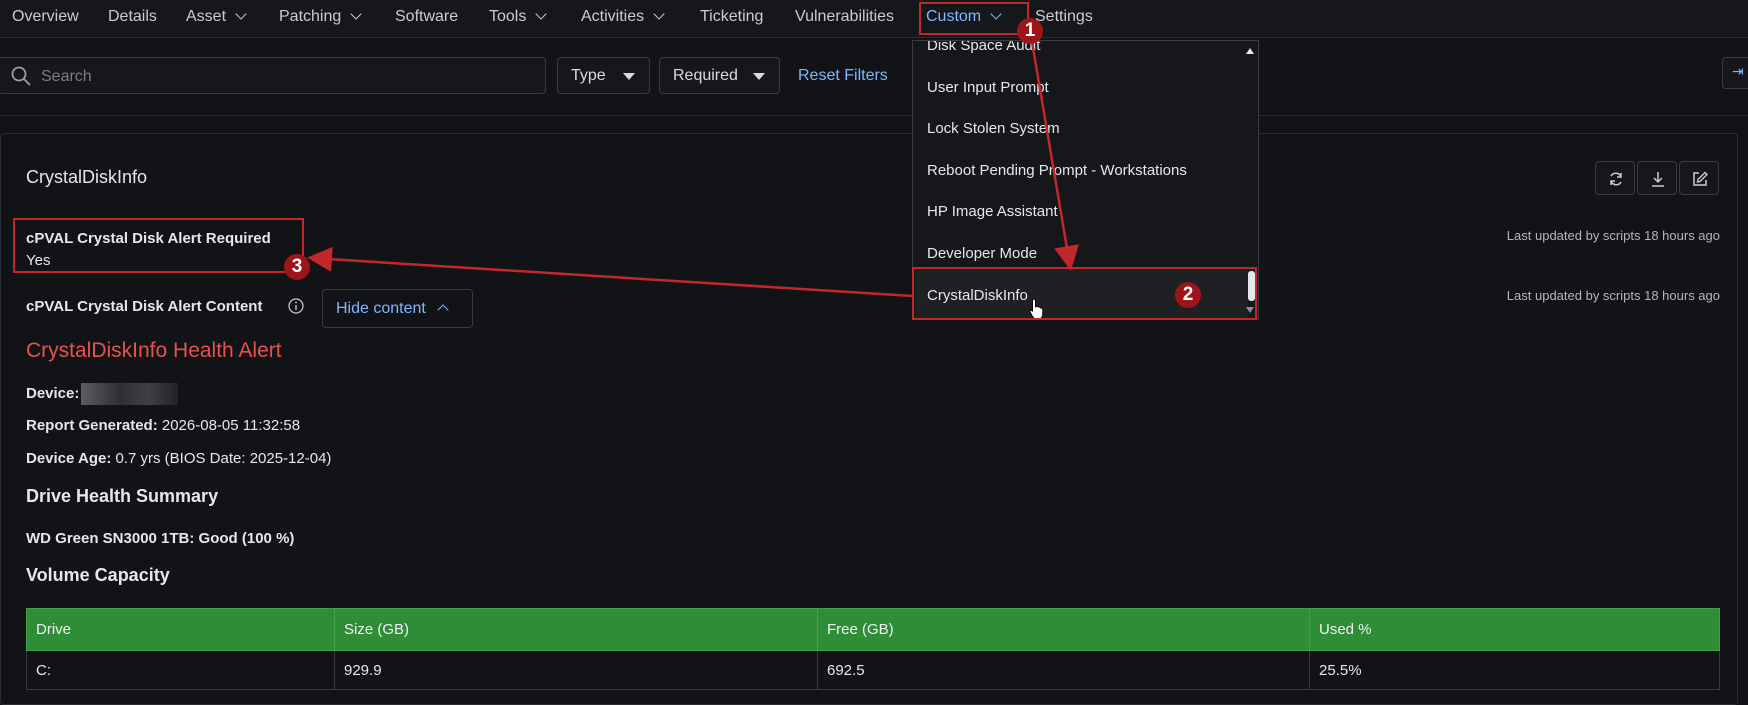 The width and height of the screenshot is (1748, 705). What do you see at coordinates (297, 267) in the screenshot?
I see `annotation-badge-3: 3` at bounding box center [297, 267].